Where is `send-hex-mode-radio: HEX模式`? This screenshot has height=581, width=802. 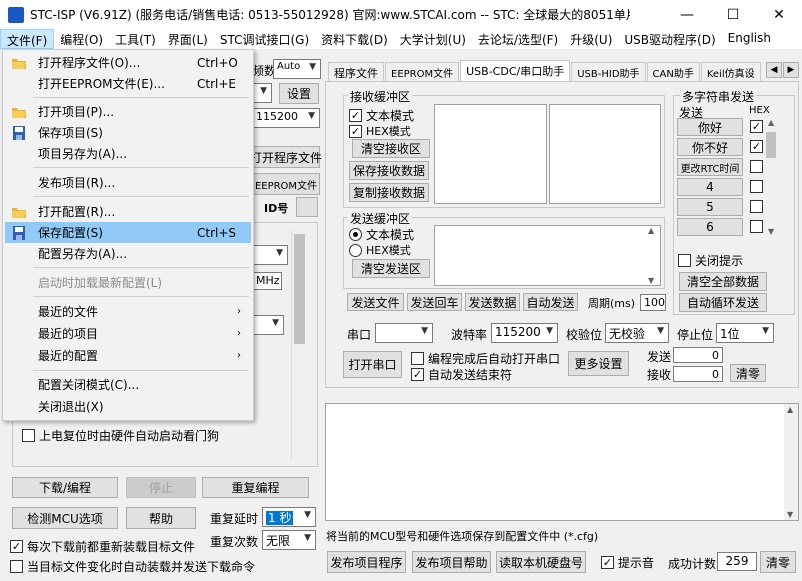
send-hex-mode-radio: HEX模式 is located at coordinates (380, 250).